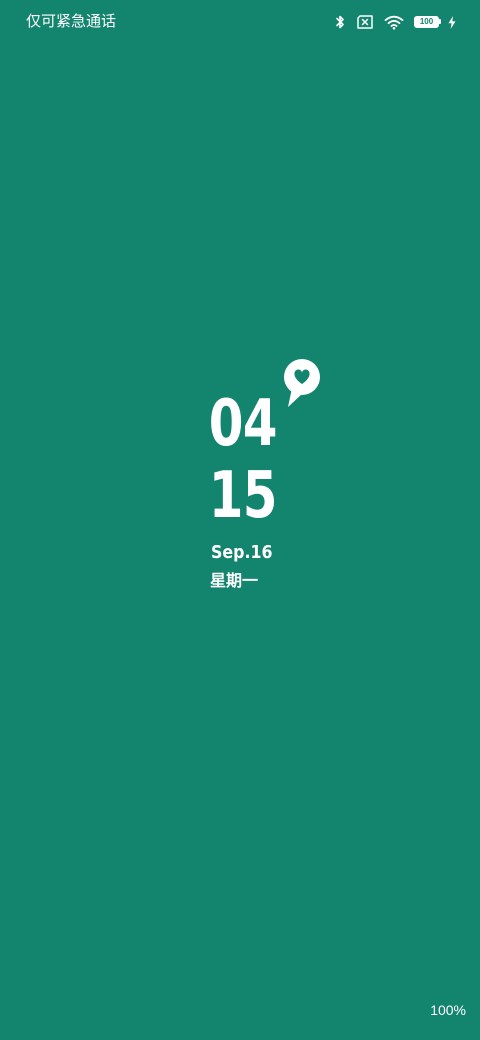  What do you see at coordinates (234, 581) in the screenshot?
I see `weekday-label: 星期一` at bounding box center [234, 581].